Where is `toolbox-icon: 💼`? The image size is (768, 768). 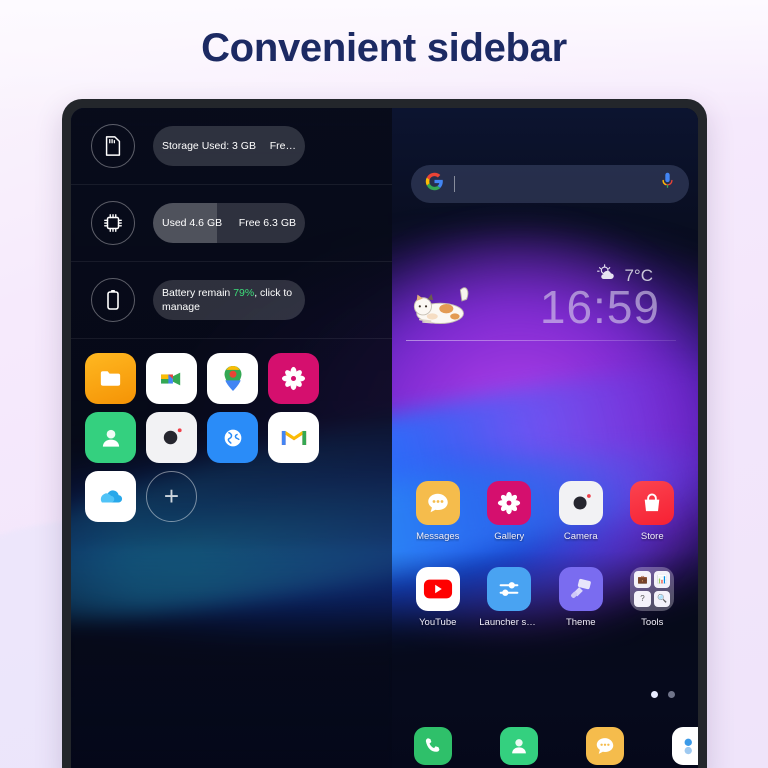
toolbox-icon: 💼 is located at coordinates (642, 579).